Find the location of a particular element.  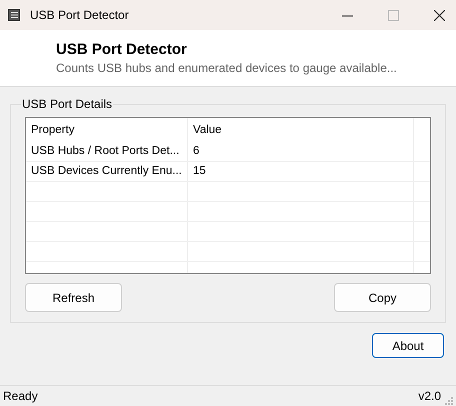

close-icon is located at coordinates (439, 15).